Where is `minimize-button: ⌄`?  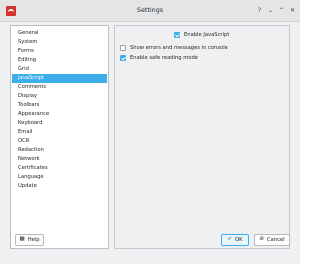
minimize-button: ⌄ is located at coordinates (270, 10).